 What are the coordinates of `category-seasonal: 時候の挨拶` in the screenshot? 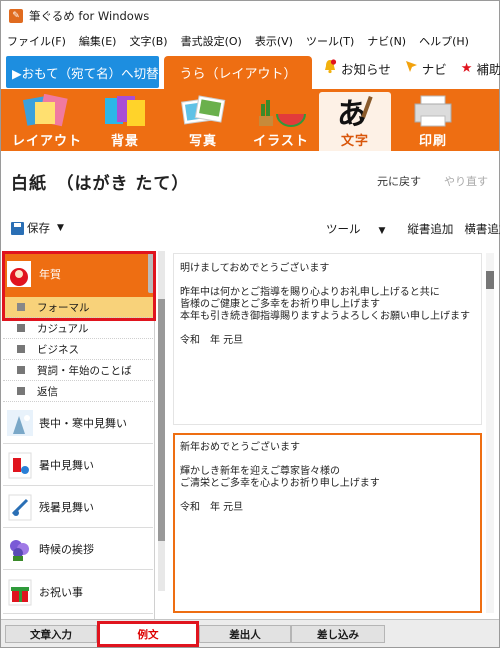 It's located at (78, 549).